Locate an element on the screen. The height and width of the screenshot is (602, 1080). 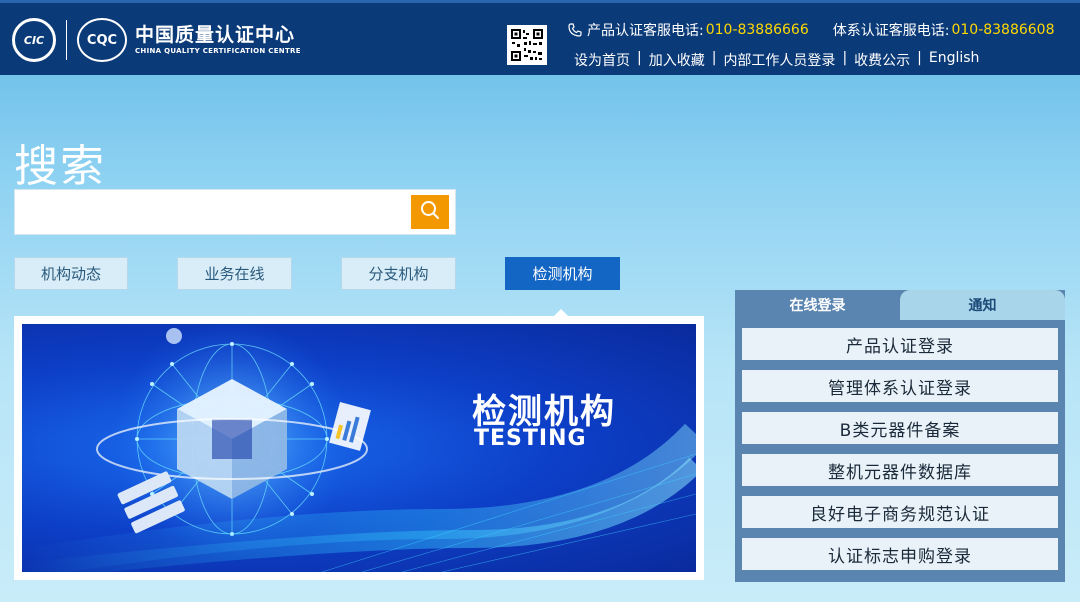
banner-pointer is located at coordinates (561, 312).